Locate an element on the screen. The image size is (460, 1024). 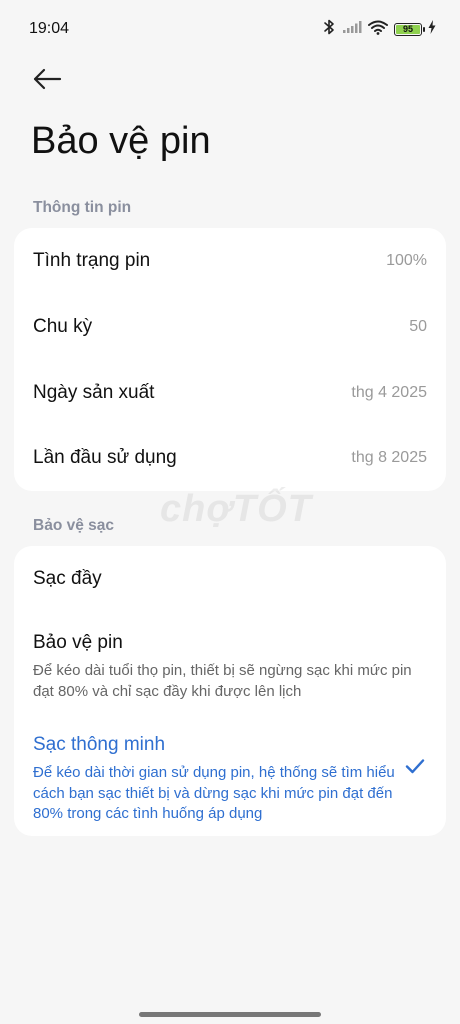
status-icons: 95 is located at coordinates (379, 29).